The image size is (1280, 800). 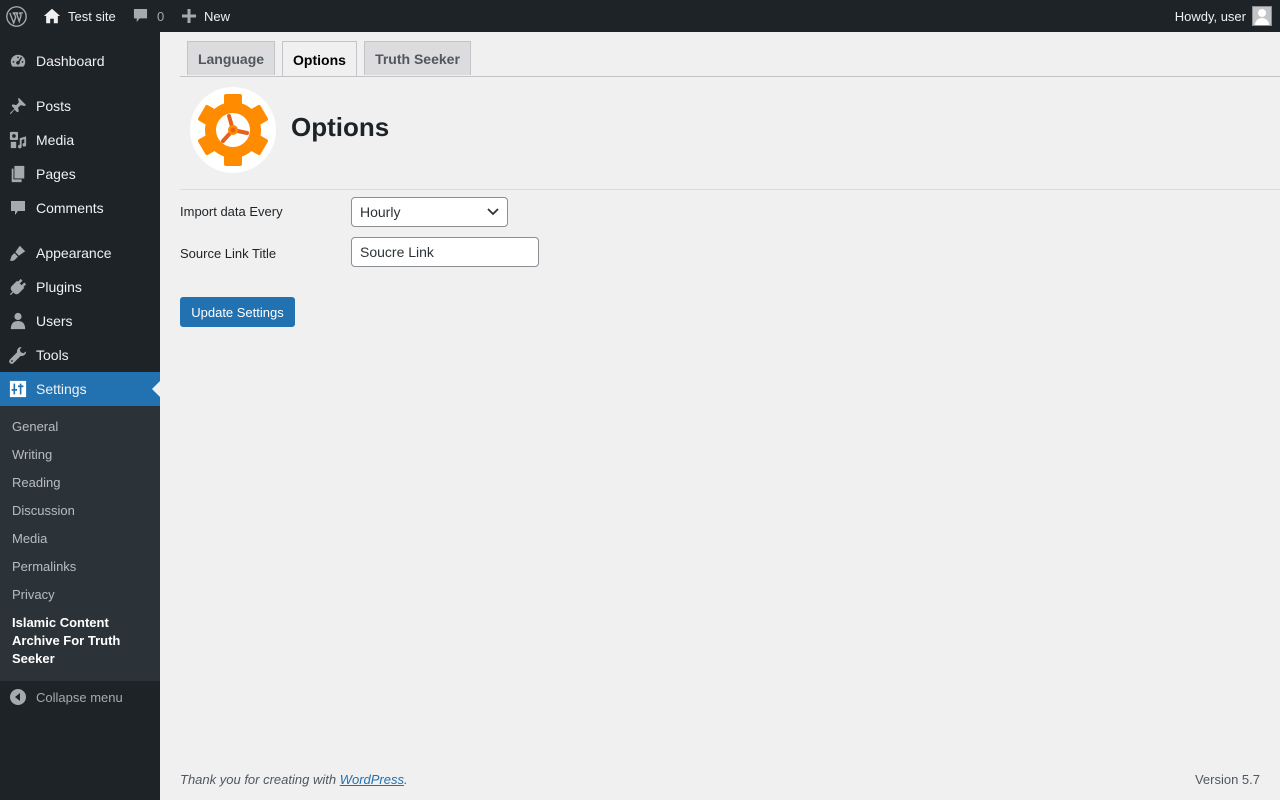 What do you see at coordinates (406, 779) in the screenshot?
I see `footer-thanks-suffix: .` at bounding box center [406, 779].